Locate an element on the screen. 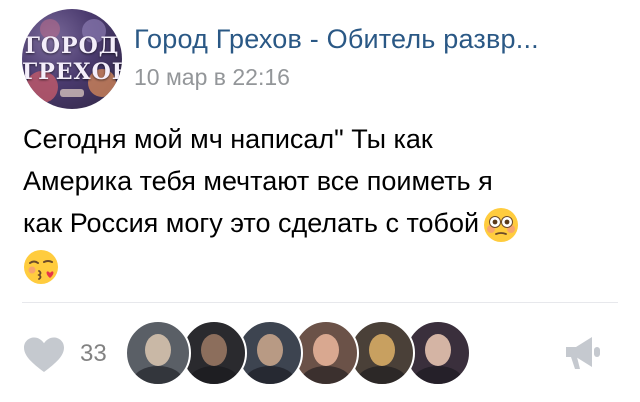  post-text-line-3: как Россия могу это сделать с тобой is located at coordinates (323, 223).